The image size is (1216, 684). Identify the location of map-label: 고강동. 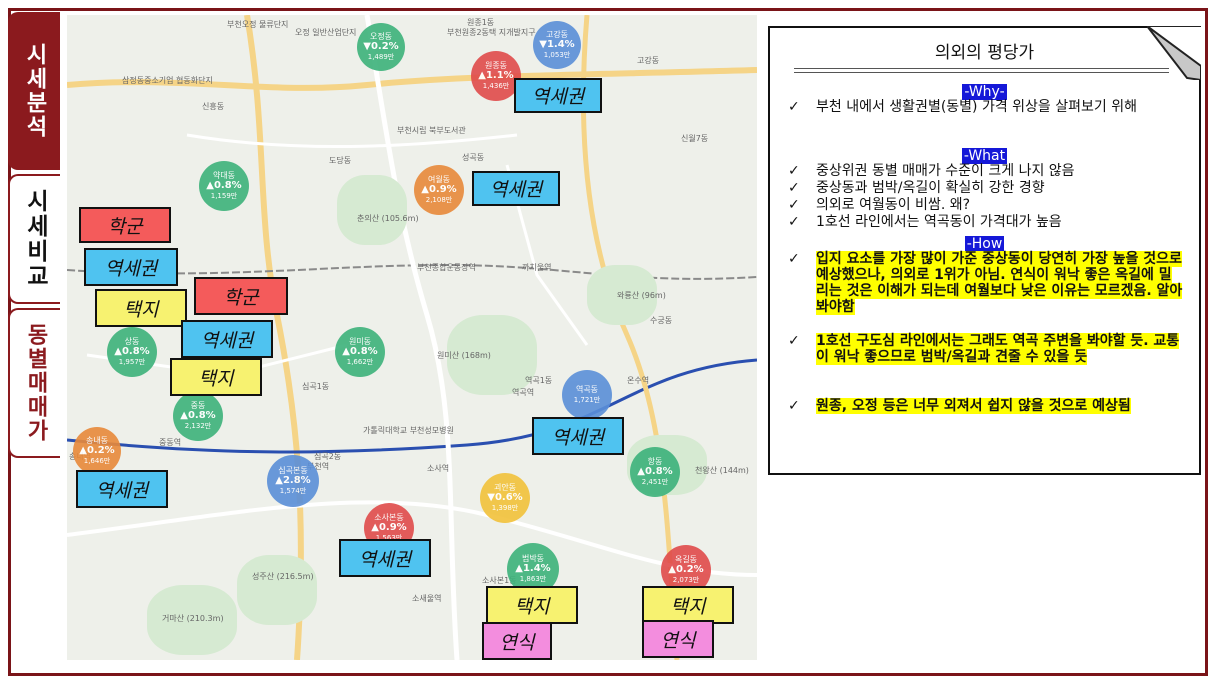
(648, 60).